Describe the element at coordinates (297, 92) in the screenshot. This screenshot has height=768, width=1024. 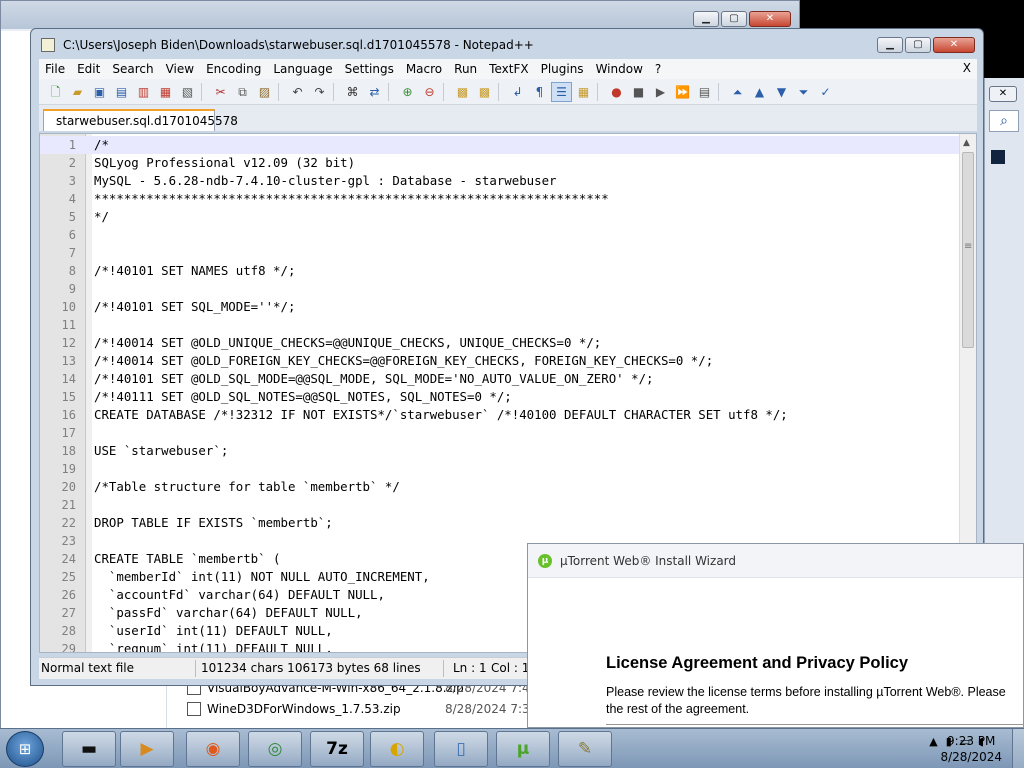
I see `undo-icon: ↶` at that location.